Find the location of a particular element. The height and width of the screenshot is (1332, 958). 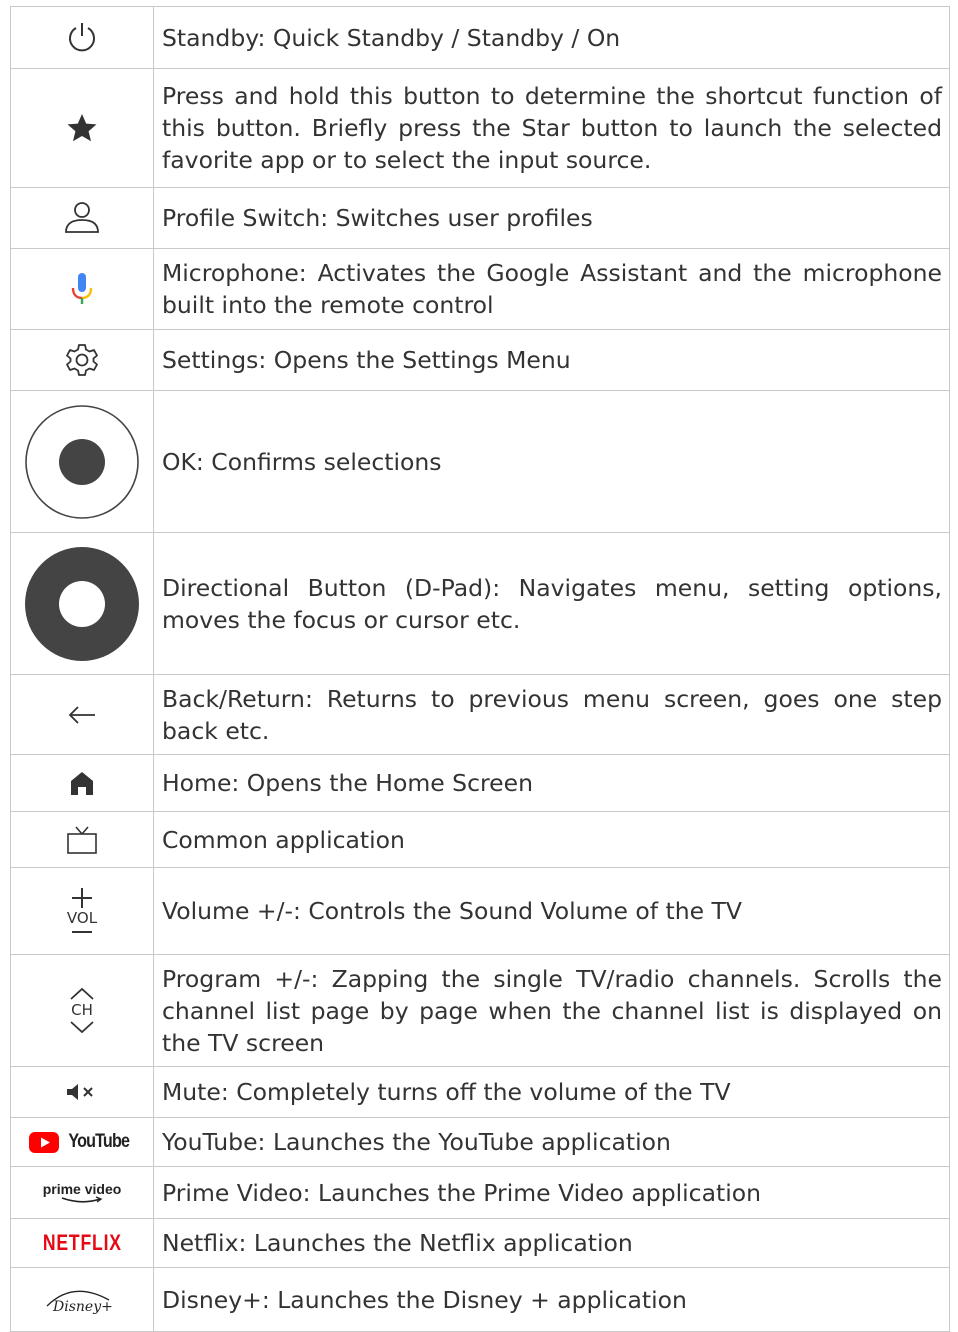

table-row: Standby: Quick Standby / Standby / On is located at coordinates (480, 37).